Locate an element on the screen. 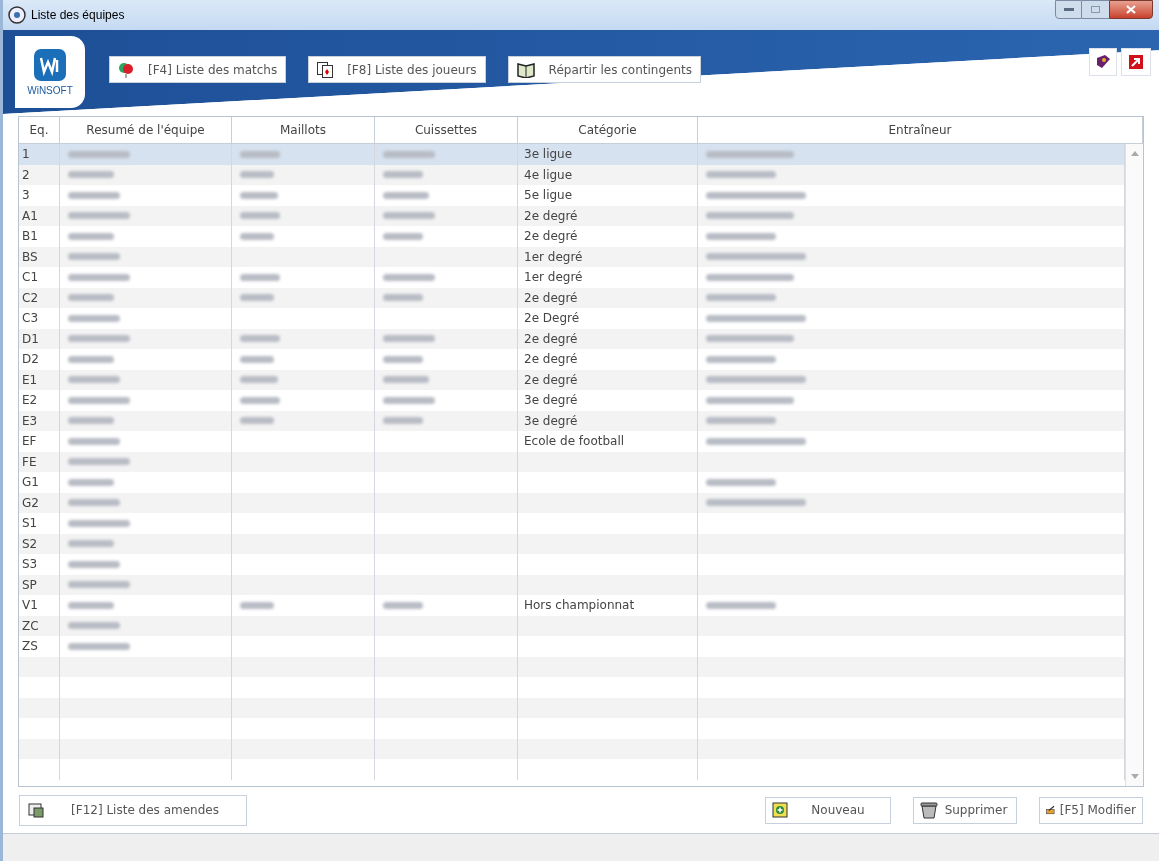  close-button is located at coordinates (1131, 9).